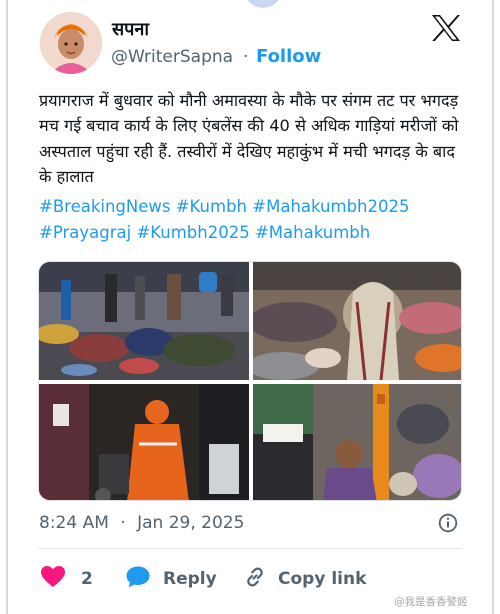  What do you see at coordinates (312, 232) in the screenshot?
I see `hashtag: #Mahakumbh` at bounding box center [312, 232].